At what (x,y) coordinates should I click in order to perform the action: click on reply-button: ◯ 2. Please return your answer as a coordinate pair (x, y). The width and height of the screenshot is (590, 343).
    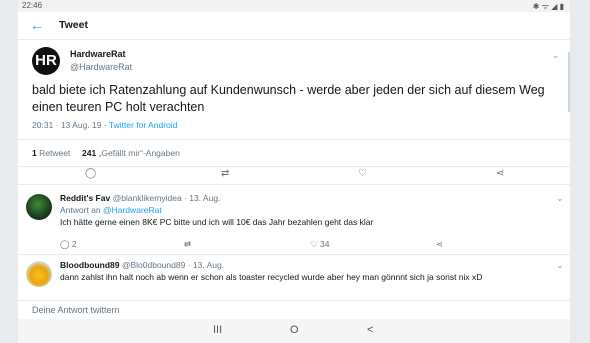
    Looking at the image, I should click on (68, 244).